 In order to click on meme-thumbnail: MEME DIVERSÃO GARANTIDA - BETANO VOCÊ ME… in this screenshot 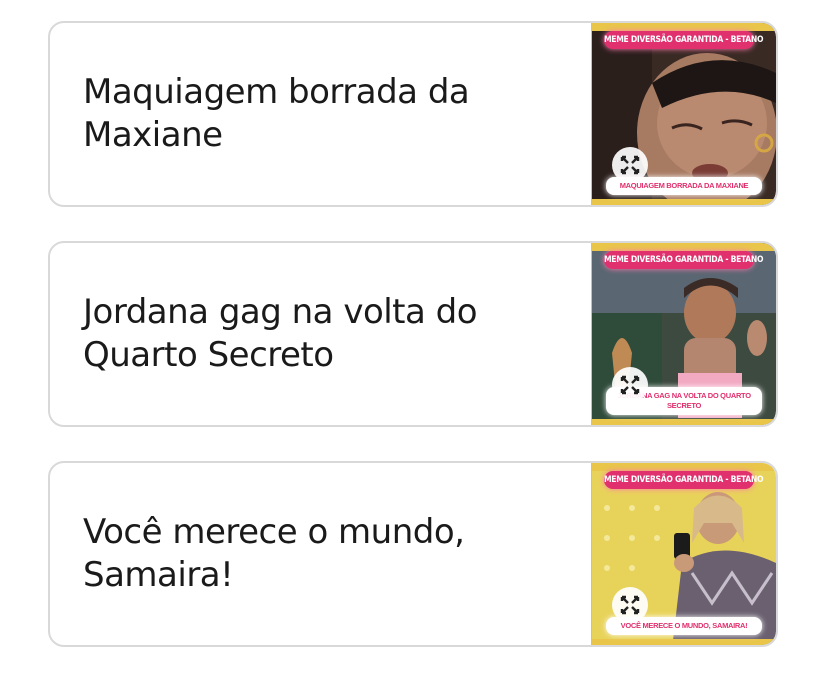, I will do `click(683, 554)`.